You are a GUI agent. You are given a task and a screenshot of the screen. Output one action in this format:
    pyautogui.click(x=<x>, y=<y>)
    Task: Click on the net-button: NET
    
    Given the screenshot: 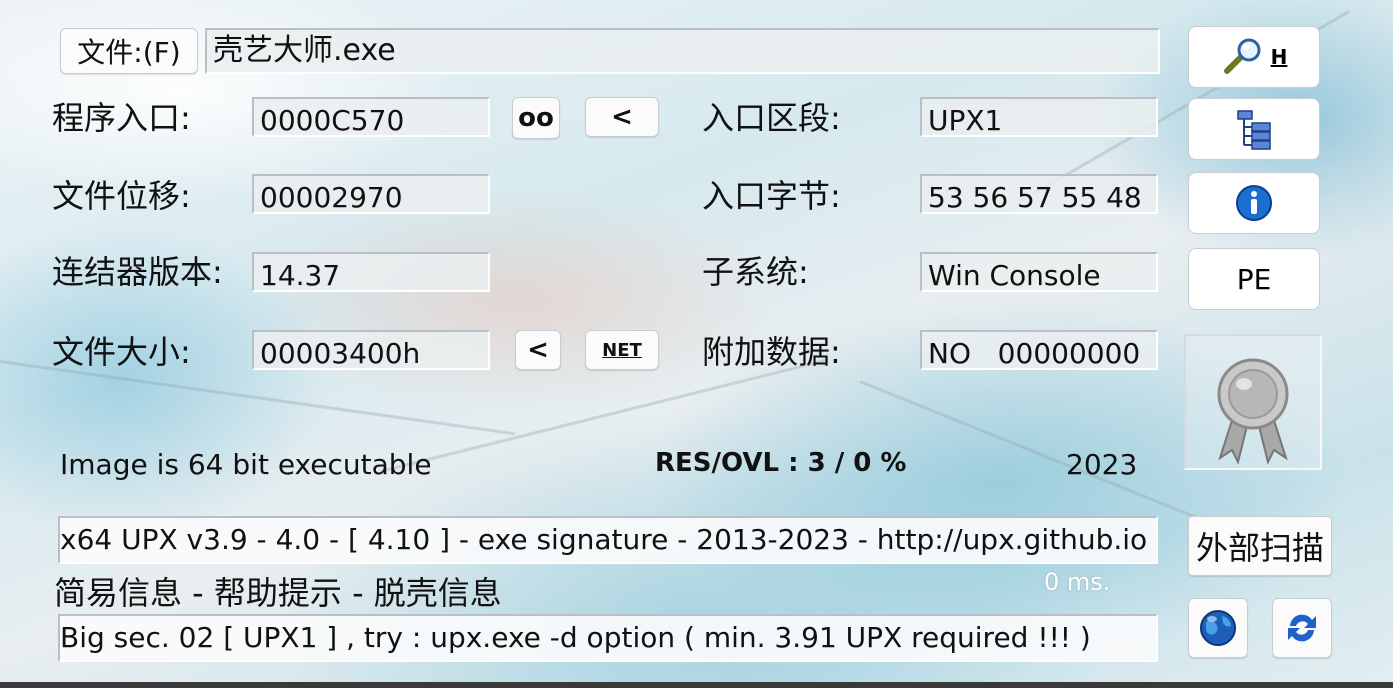 What is the action you would take?
    pyautogui.click(x=622, y=350)
    